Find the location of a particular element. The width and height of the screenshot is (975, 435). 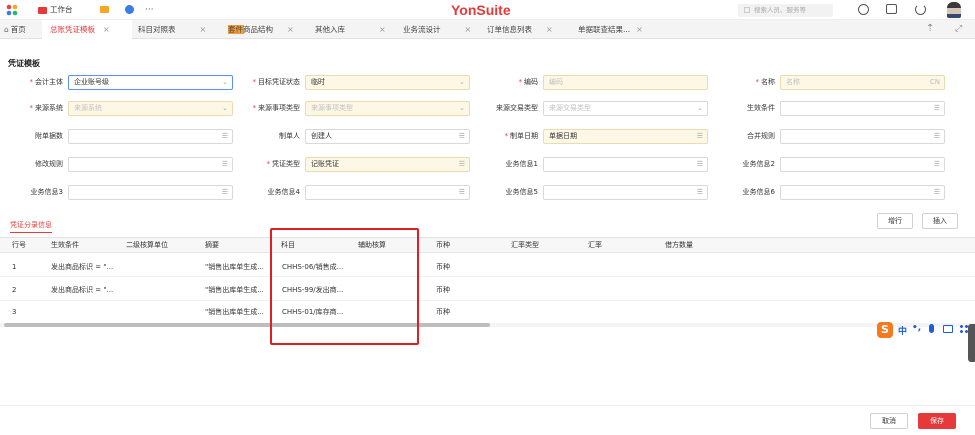

tab-document-query: 单据联查结果... × is located at coordinates (623, 29).